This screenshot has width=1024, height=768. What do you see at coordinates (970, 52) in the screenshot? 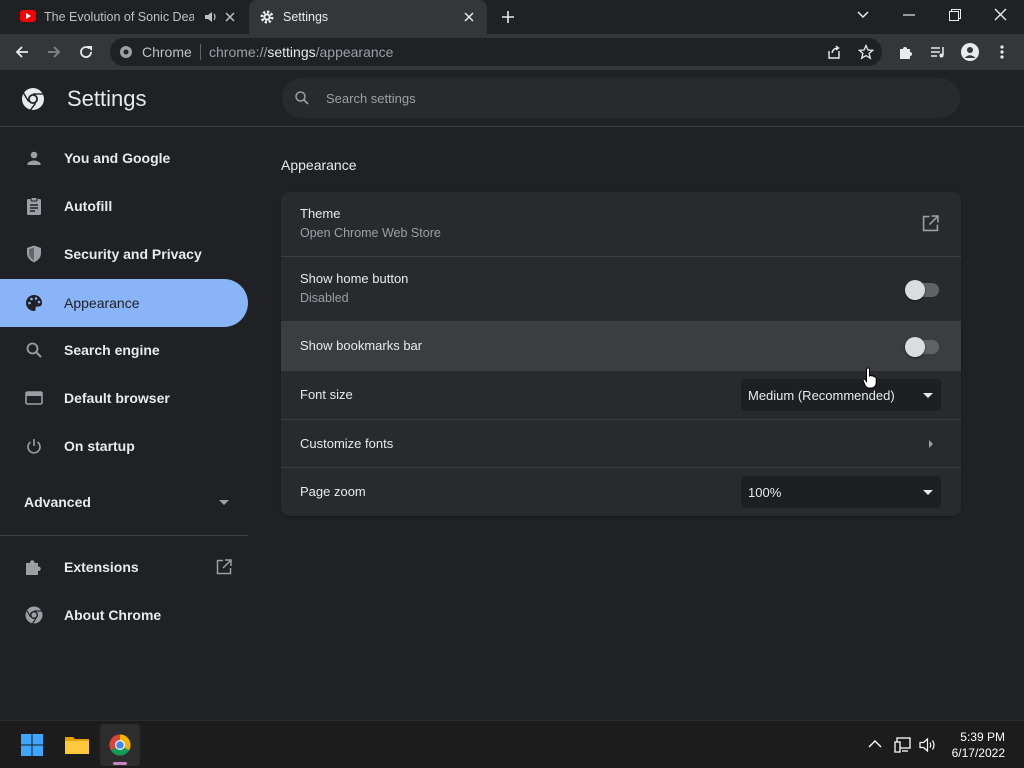
I see `profile-avatar-icon` at bounding box center [970, 52].